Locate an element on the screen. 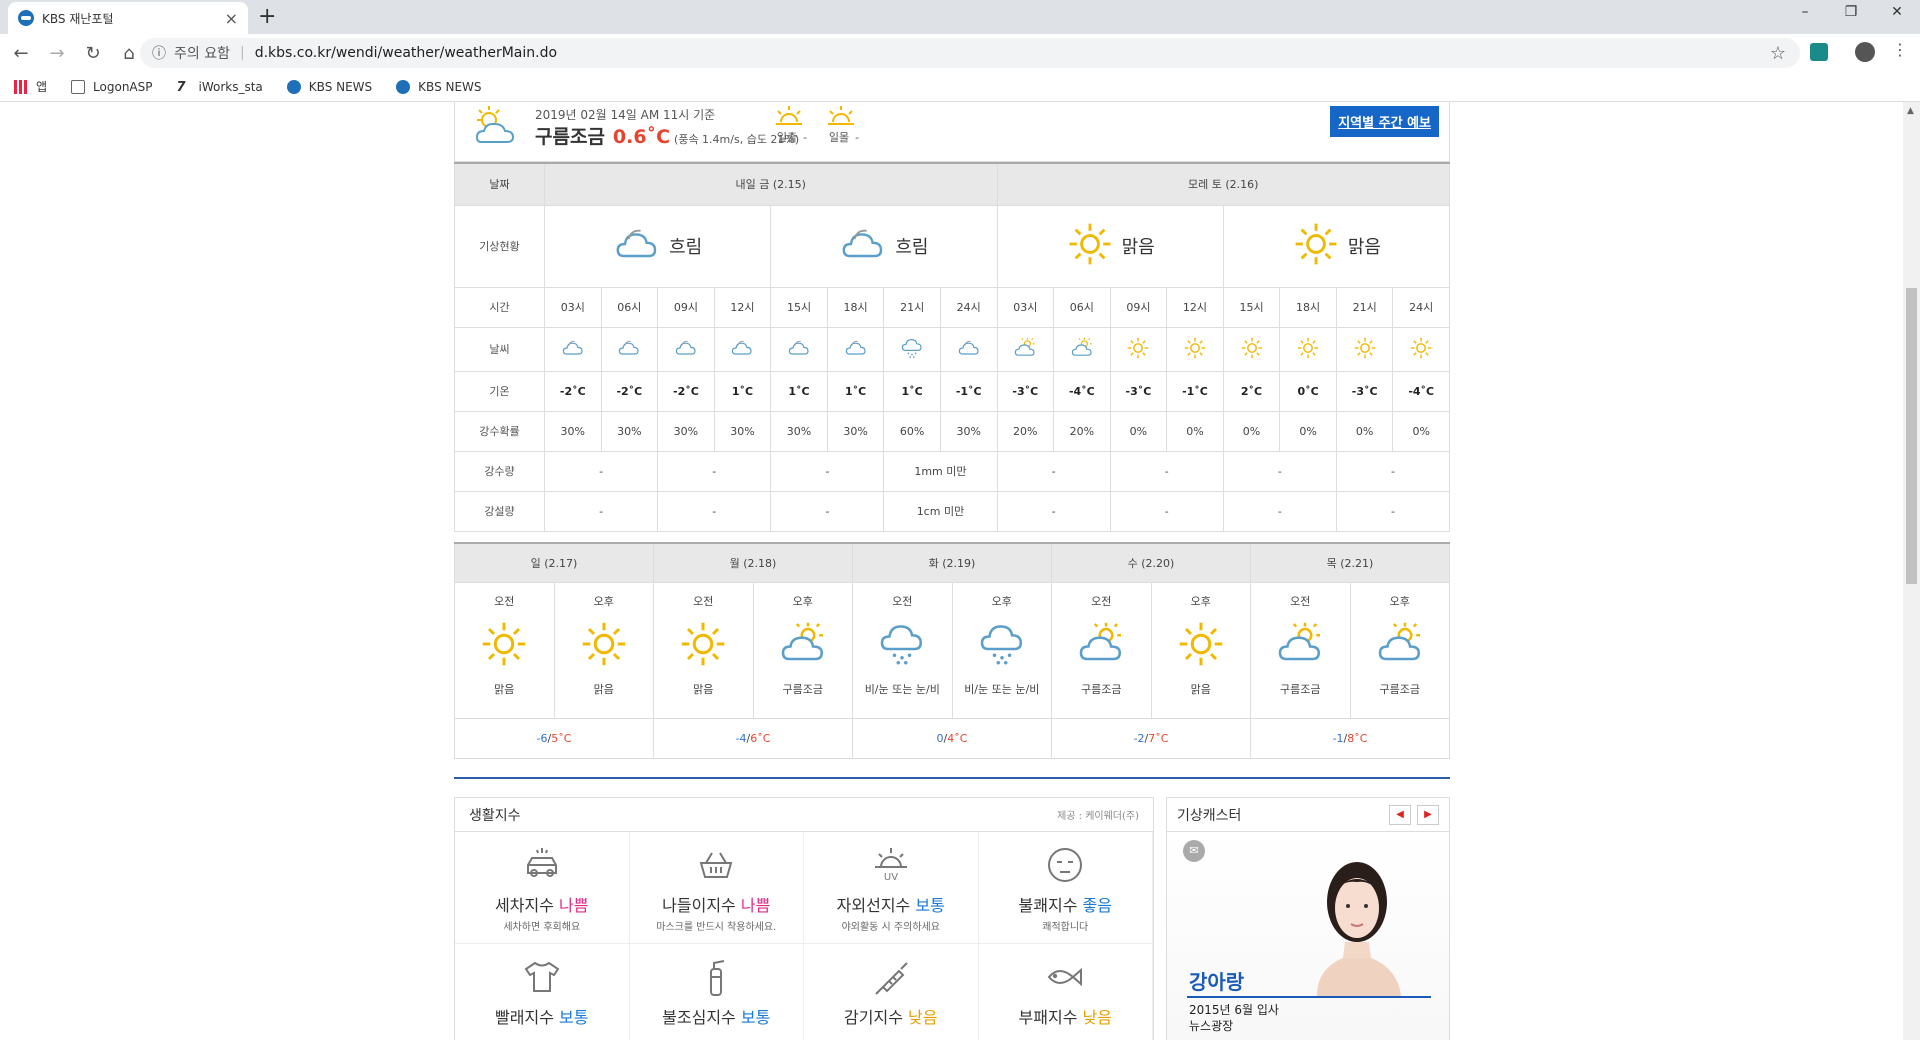  bookmark-star-icon: ☆ is located at coordinates (1778, 53).